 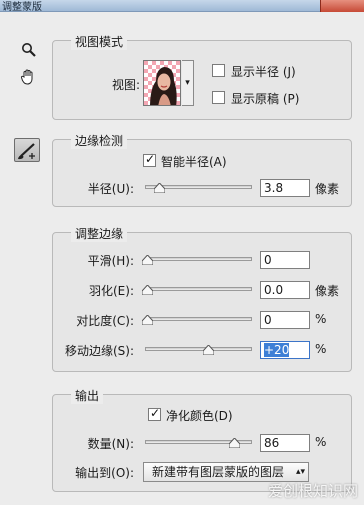 What do you see at coordinates (147, 260) in the screenshot?
I see `smooth-slider-thumb` at bounding box center [147, 260].